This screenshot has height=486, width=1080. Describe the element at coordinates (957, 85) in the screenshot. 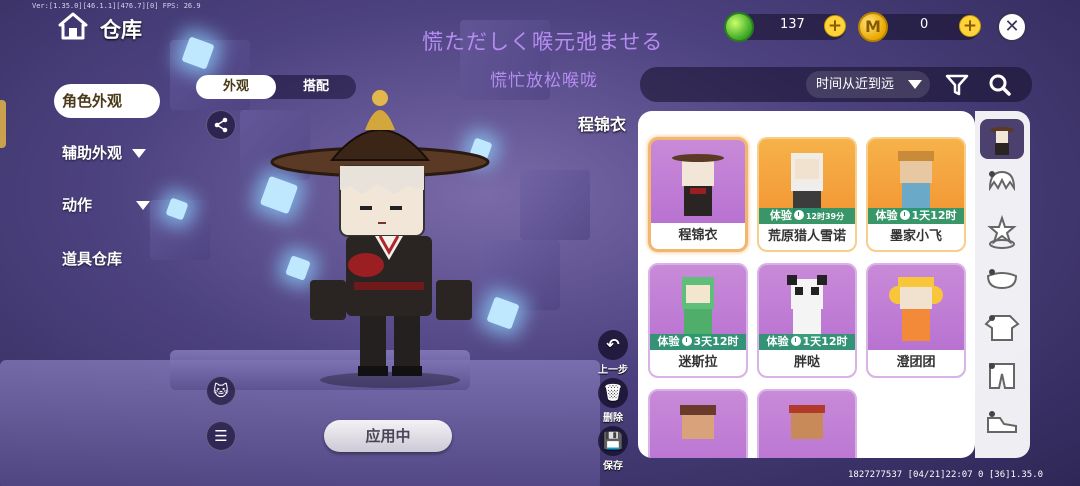

I see `filter-icon` at that location.